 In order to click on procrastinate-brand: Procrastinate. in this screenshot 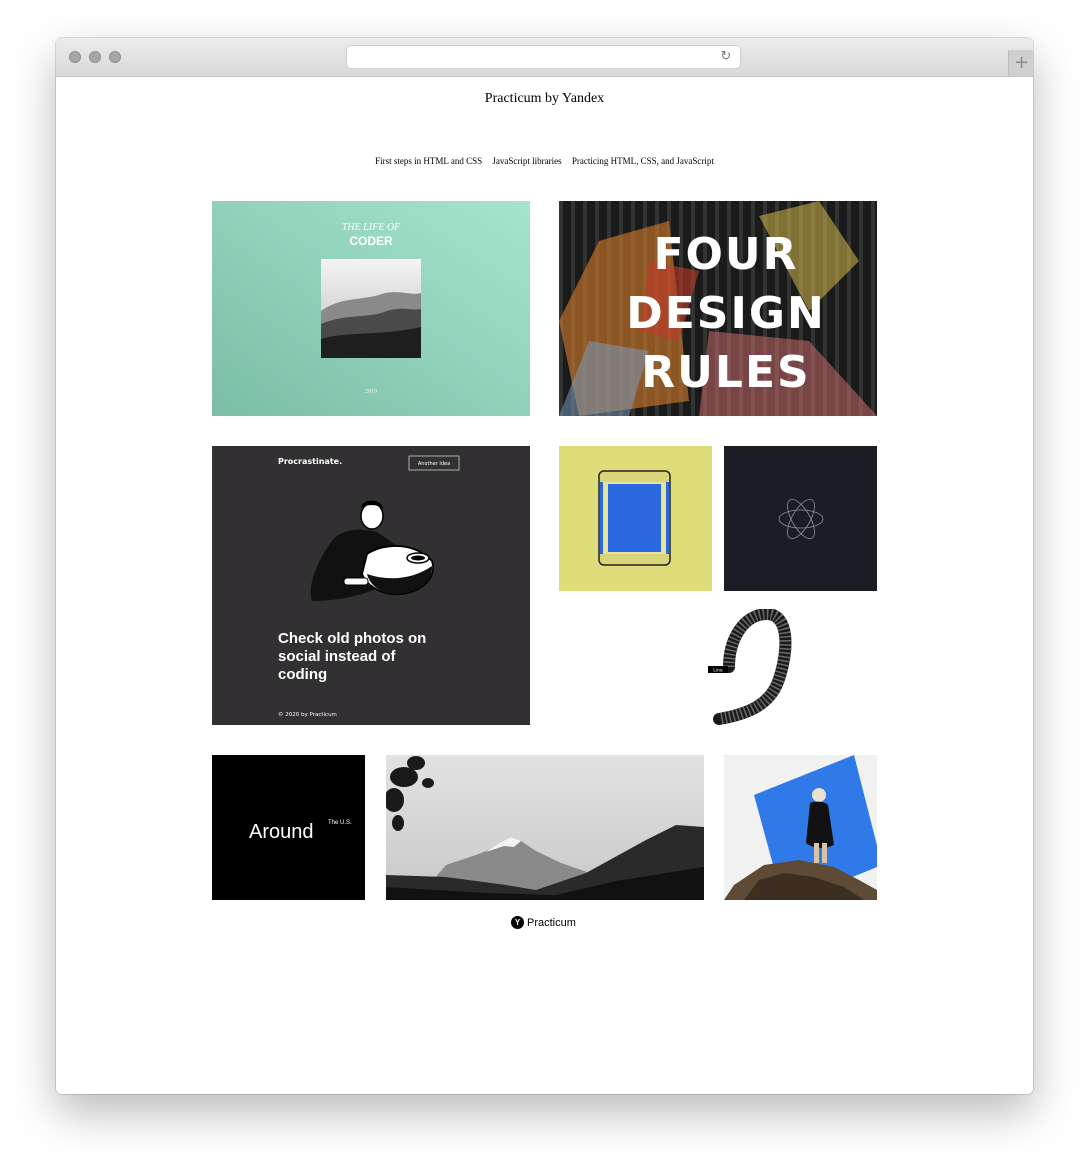, I will do `click(310, 461)`.